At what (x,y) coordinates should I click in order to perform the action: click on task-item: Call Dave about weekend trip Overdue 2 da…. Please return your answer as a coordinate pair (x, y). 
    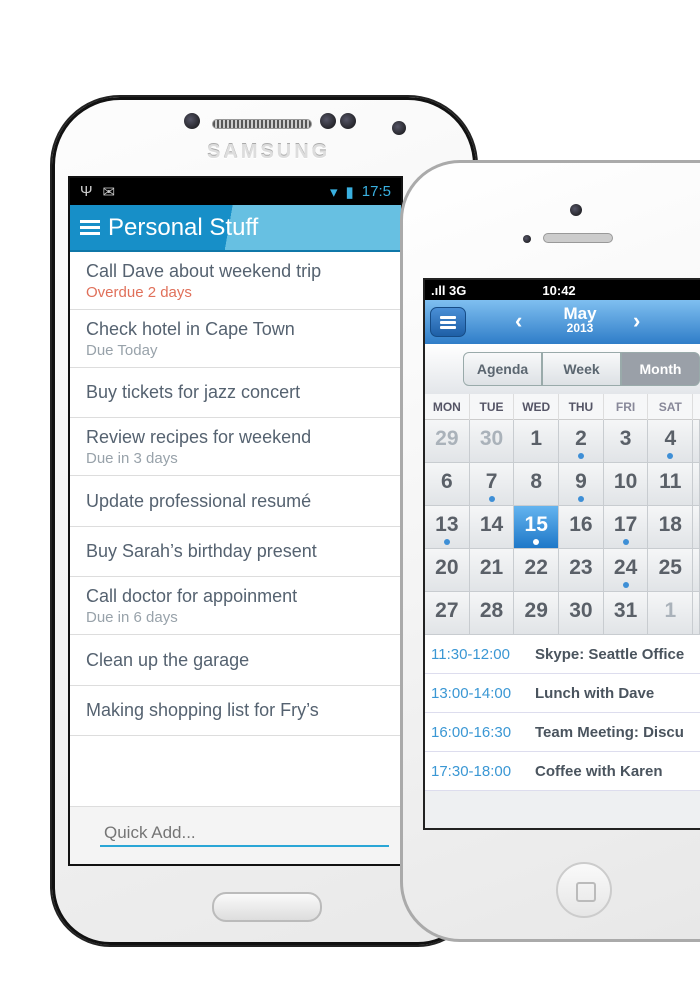
    Looking at the image, I should click on (235, 281).